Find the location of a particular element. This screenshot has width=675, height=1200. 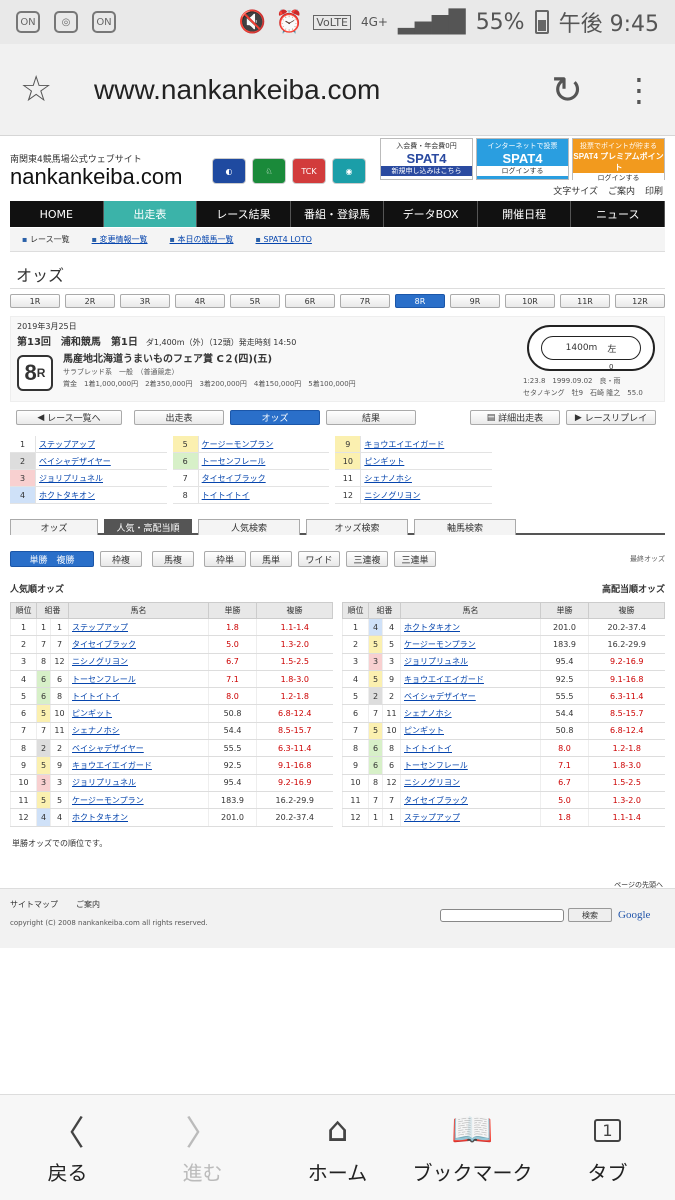

entry-horse-link: ケージーモンプラン is located at coordinates (236, 444).